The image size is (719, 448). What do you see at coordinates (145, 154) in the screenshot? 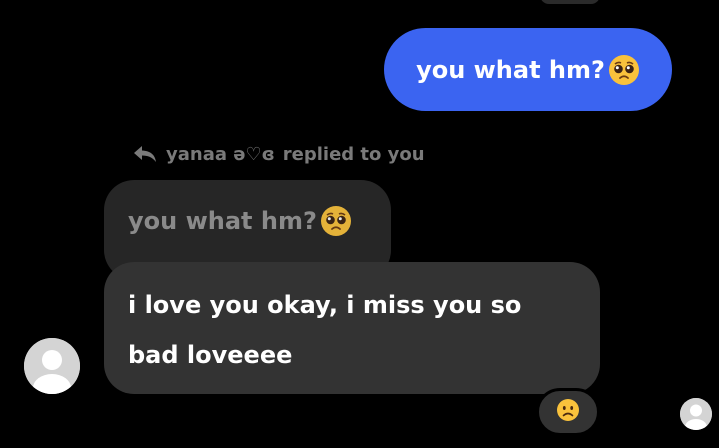
I see `reply-arrow-icon` at bounding box center [145, 154].